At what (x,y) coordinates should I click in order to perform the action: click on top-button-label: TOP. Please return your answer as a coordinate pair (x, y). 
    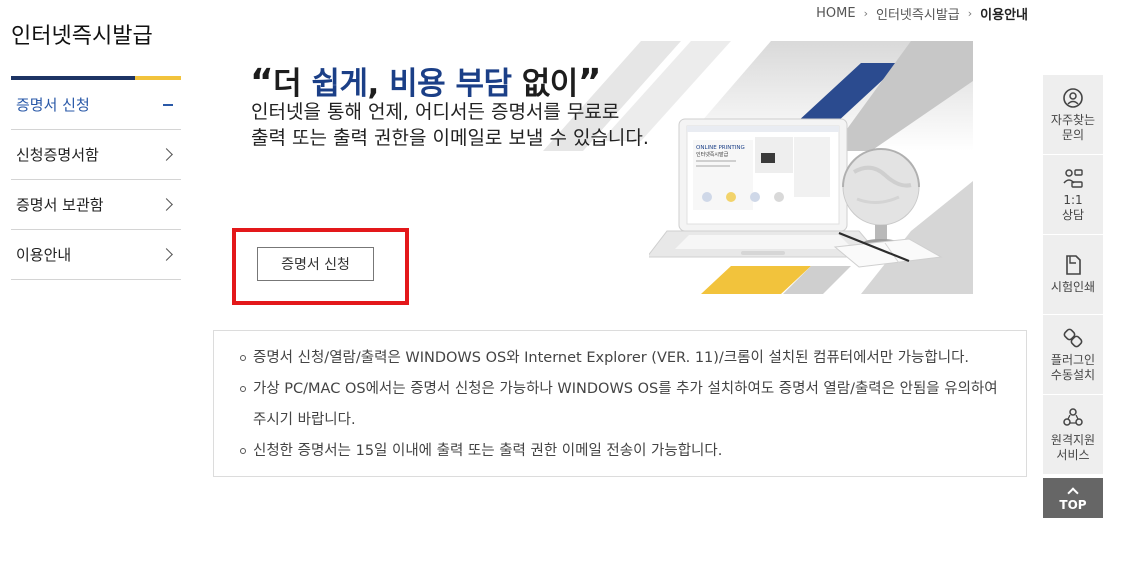
    Looking at the image, I should click on (1073, 504).